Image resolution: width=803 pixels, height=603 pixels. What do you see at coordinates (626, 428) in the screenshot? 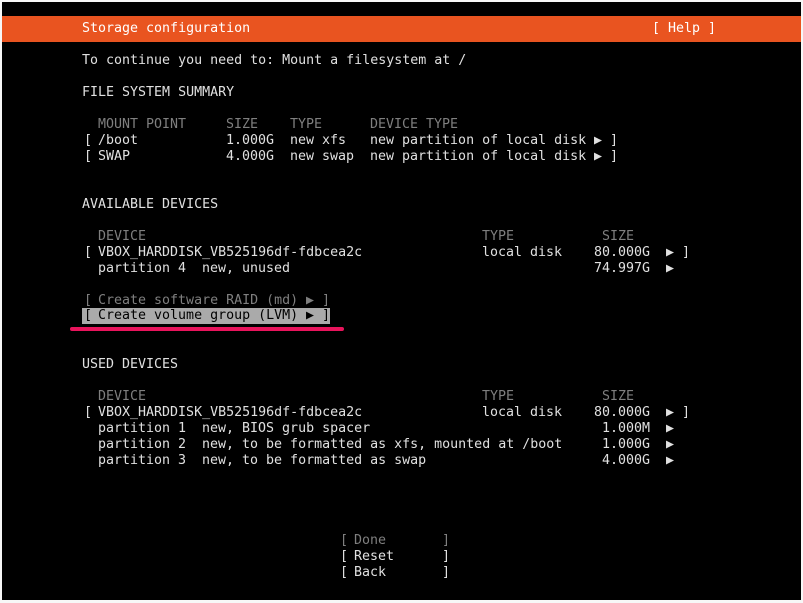
I see `partition-size: 1.000M` at bounding box center [626, 428].